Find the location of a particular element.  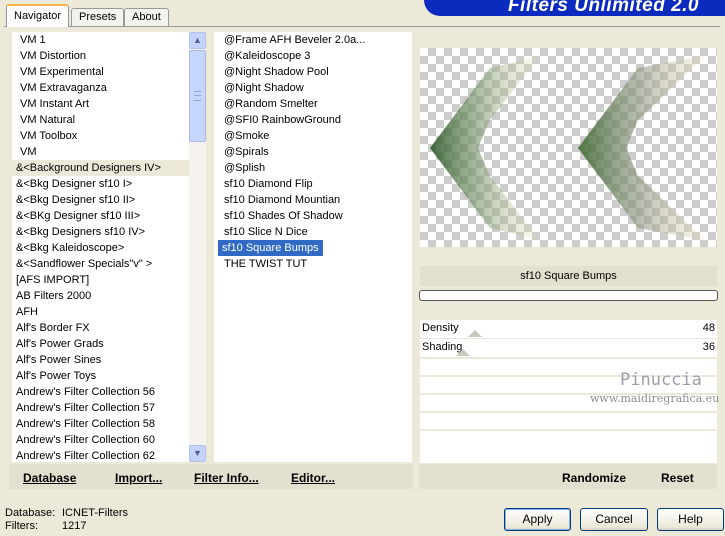

category-item: &<Sandflower Specials"v" > is located at coordinates (100, 264).